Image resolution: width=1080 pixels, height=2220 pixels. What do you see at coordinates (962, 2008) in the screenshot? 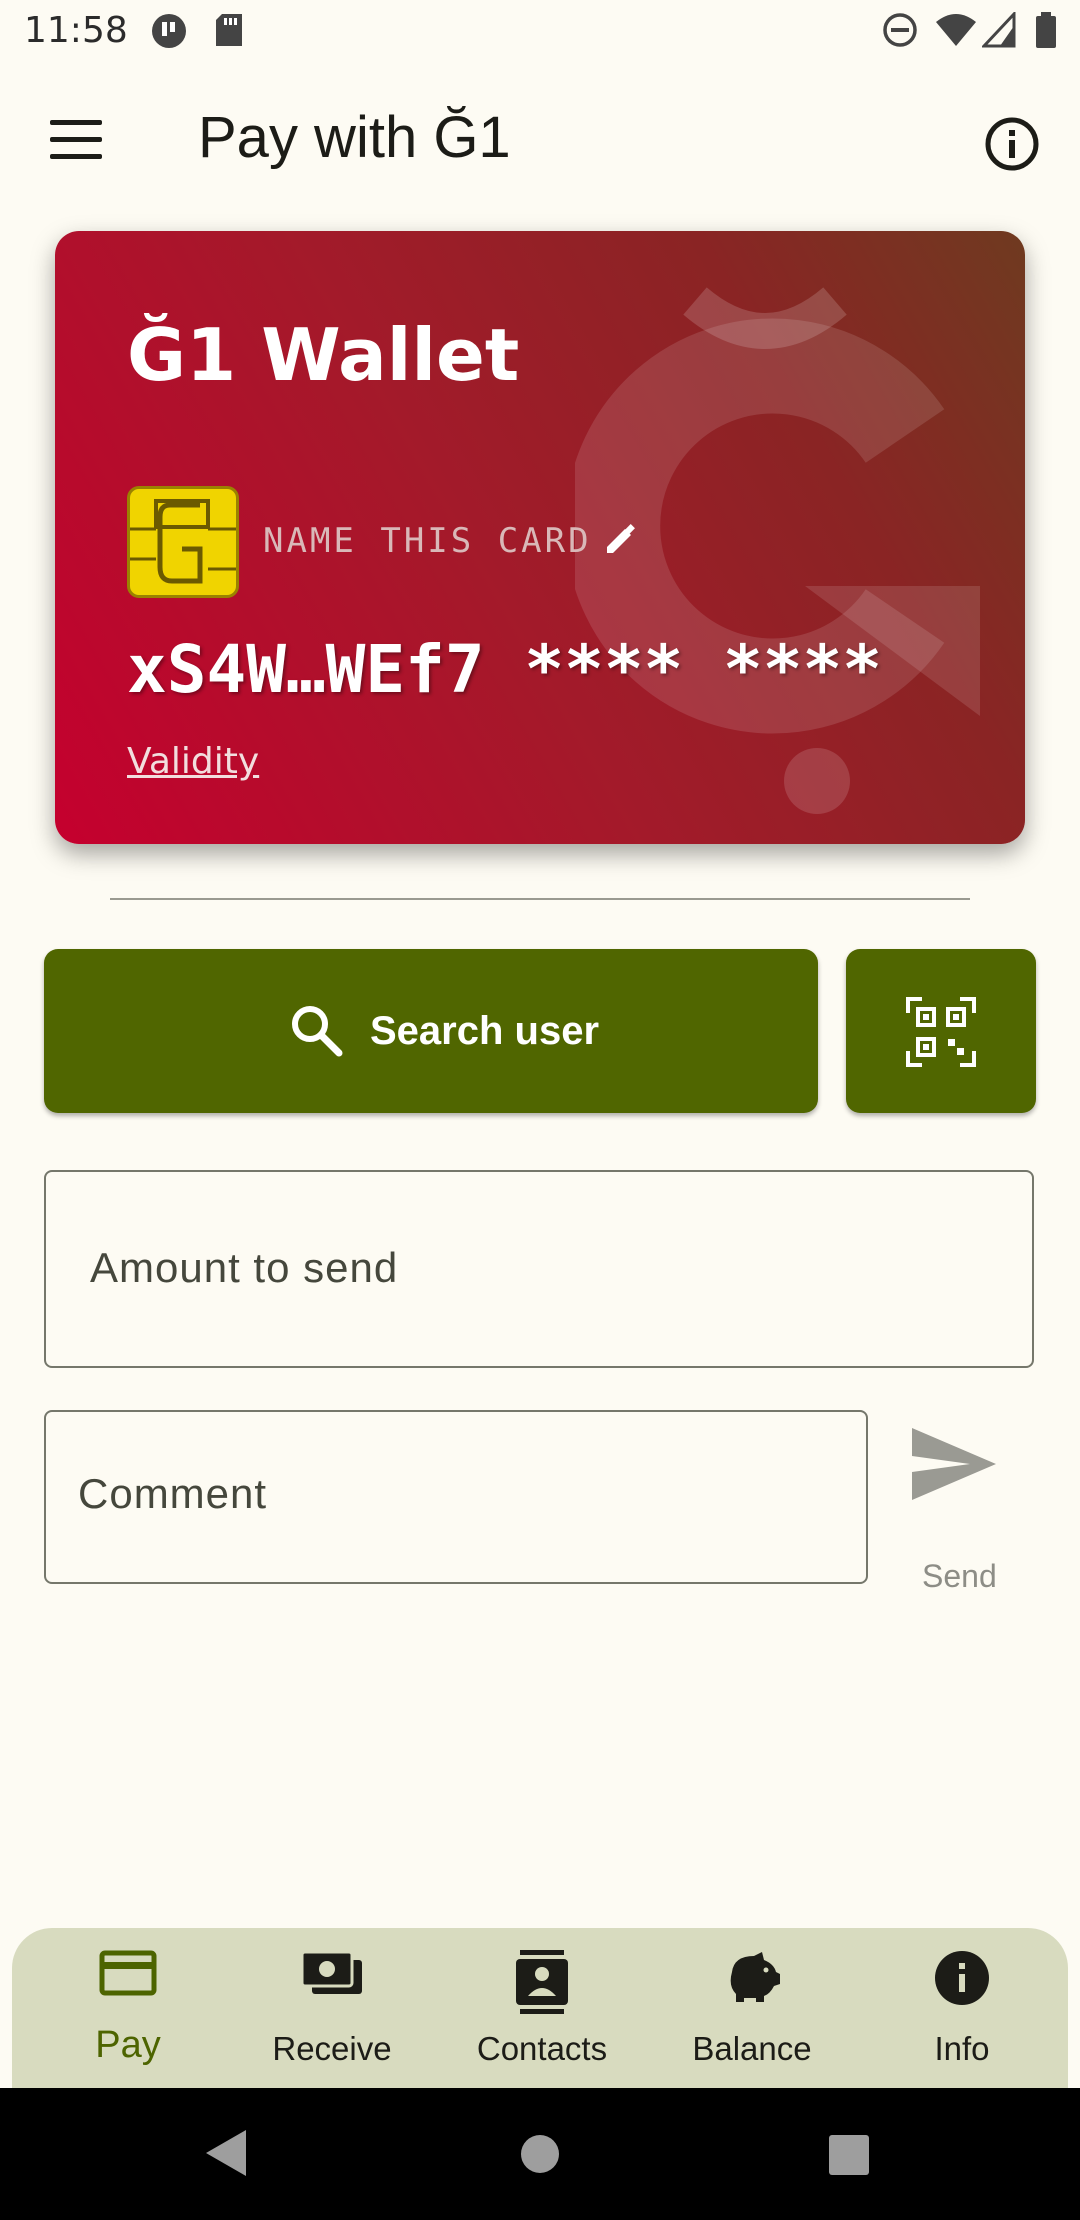
I see `nav-item-info: Info` at bounding box center [962, 2008].